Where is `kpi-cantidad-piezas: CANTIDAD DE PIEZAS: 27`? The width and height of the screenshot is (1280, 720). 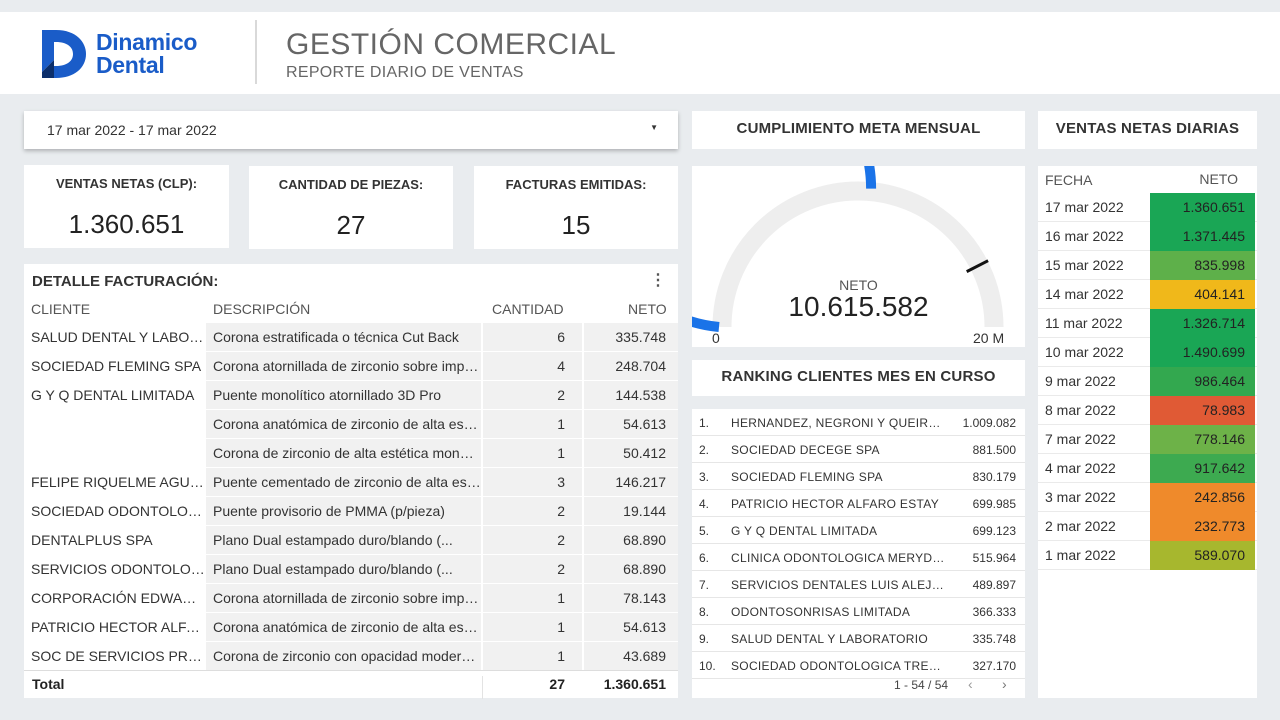
kpi-cantidad-piezas: CANTIDAD DE PIEZAS: 27 is located at coordinates (351, 207).